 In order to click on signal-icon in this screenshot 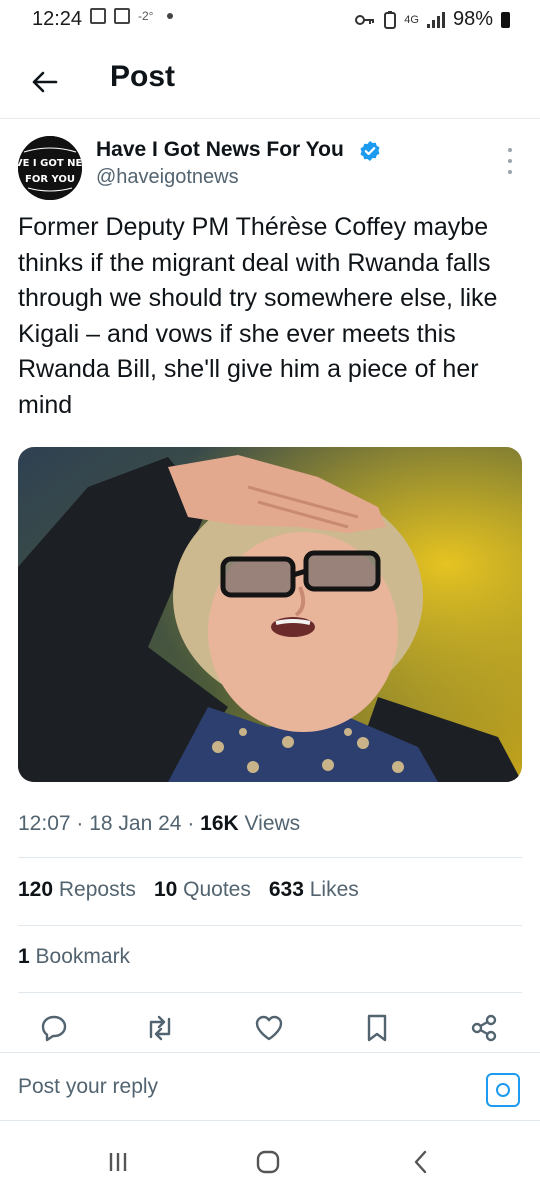, I will do `click(435, 19)`.